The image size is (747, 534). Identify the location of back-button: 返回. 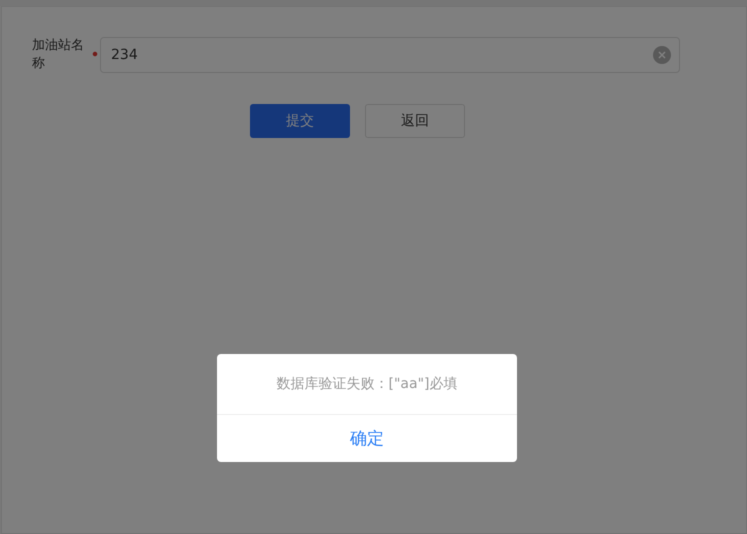
(415, 121).